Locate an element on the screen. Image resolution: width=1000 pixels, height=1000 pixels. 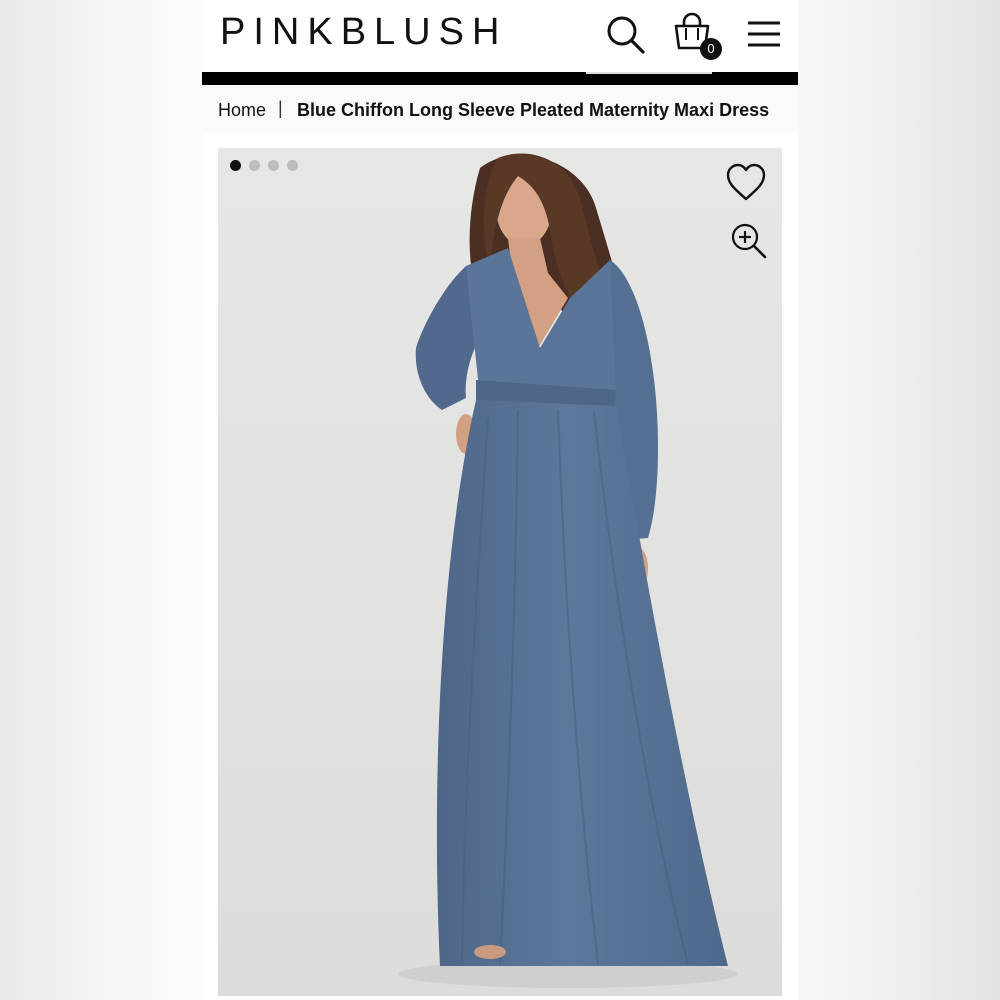
heart-icon is located at coordinates (746, 182).